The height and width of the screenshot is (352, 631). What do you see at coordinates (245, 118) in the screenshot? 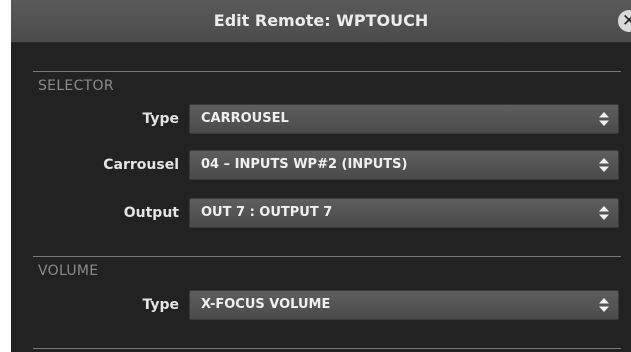
I see `selector-type-value: CARROUSEL` at bounding box center [245, 118].